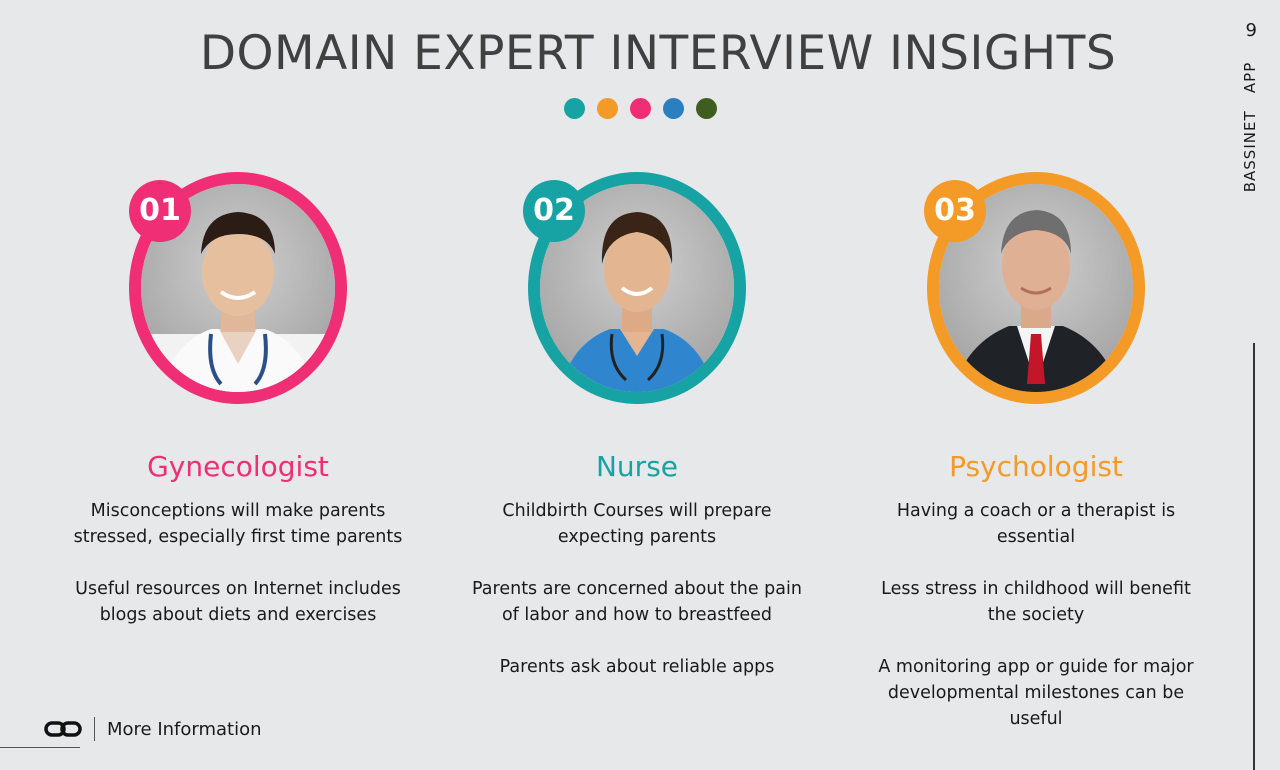 This screenshot has width=1280, height=770. I want to click on expert-number-badge: 02, so click(554, 211).